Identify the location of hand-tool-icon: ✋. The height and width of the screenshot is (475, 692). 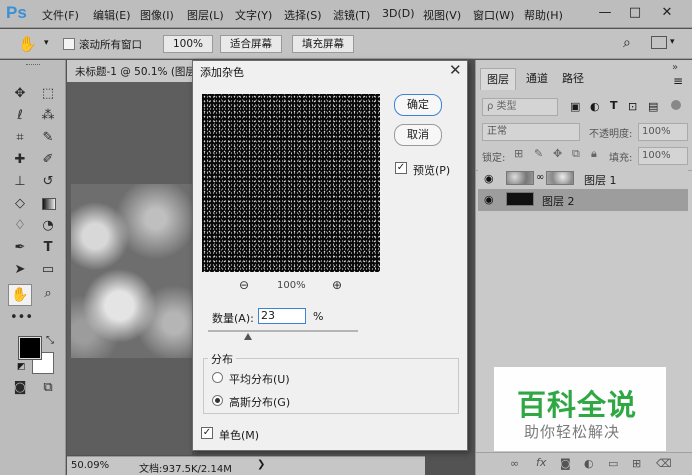
(27, 44).